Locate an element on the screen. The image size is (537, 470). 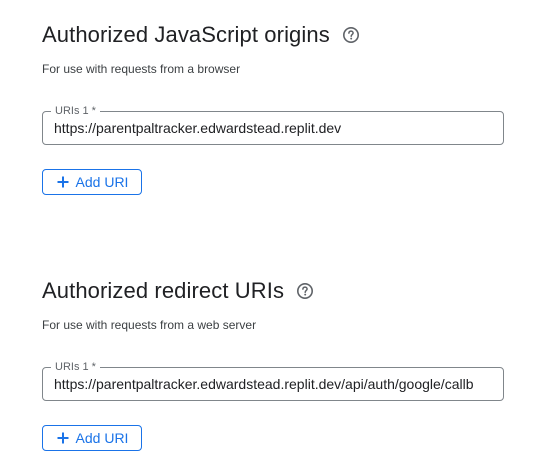
redirect-uris-title-row: Authorized redirect URIs is located at coordinates (274, 291).